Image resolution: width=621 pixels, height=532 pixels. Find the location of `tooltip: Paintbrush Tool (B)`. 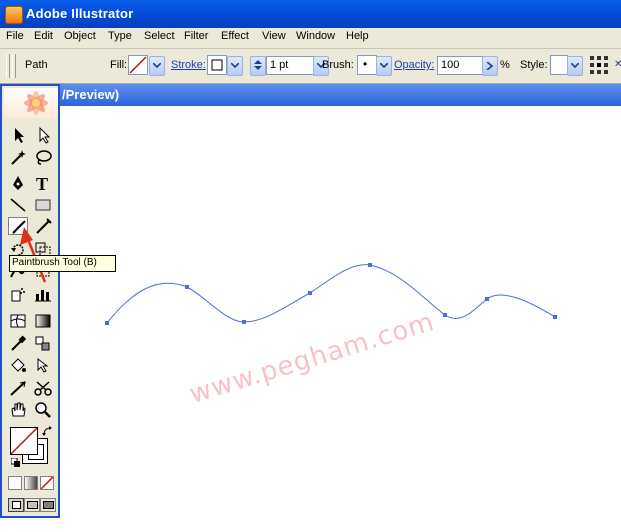

tooltip: Paintbrush Tool (B) is located at coordinates (62, 263).